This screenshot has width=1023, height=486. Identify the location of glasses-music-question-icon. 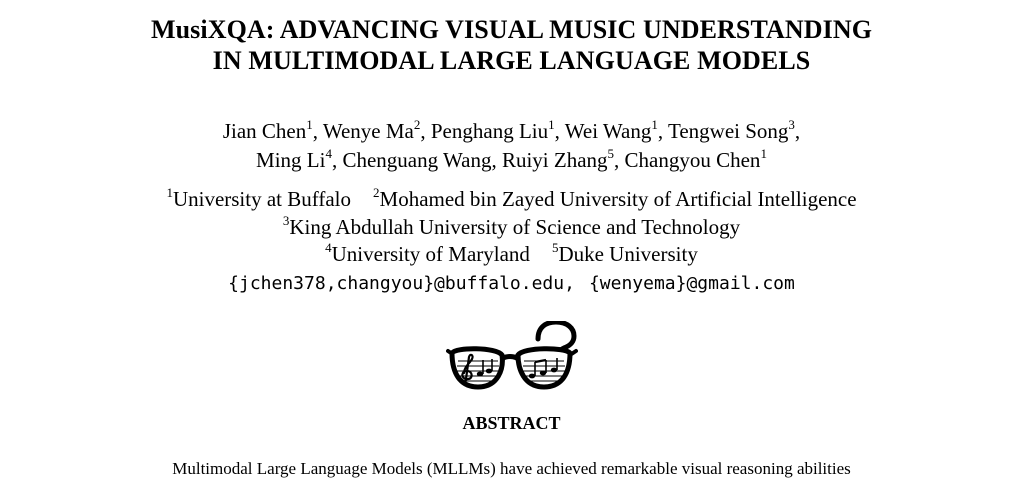
(512, 355).